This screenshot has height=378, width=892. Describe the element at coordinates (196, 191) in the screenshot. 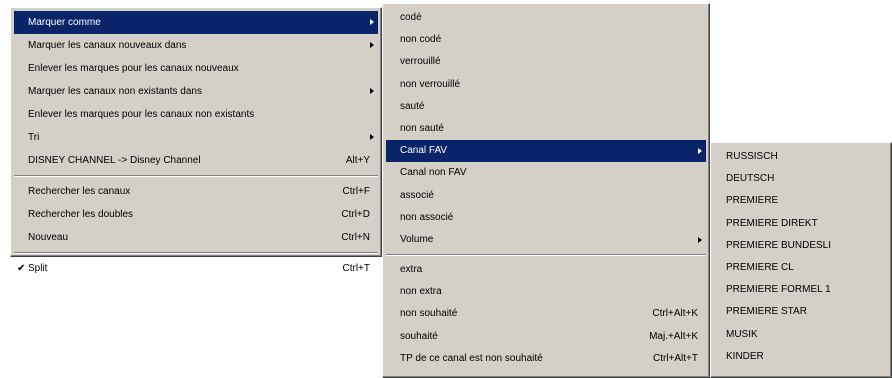

I see `menu-item-rechercher-canaux: Rechercher les canaux Ctrl+F` at that location.